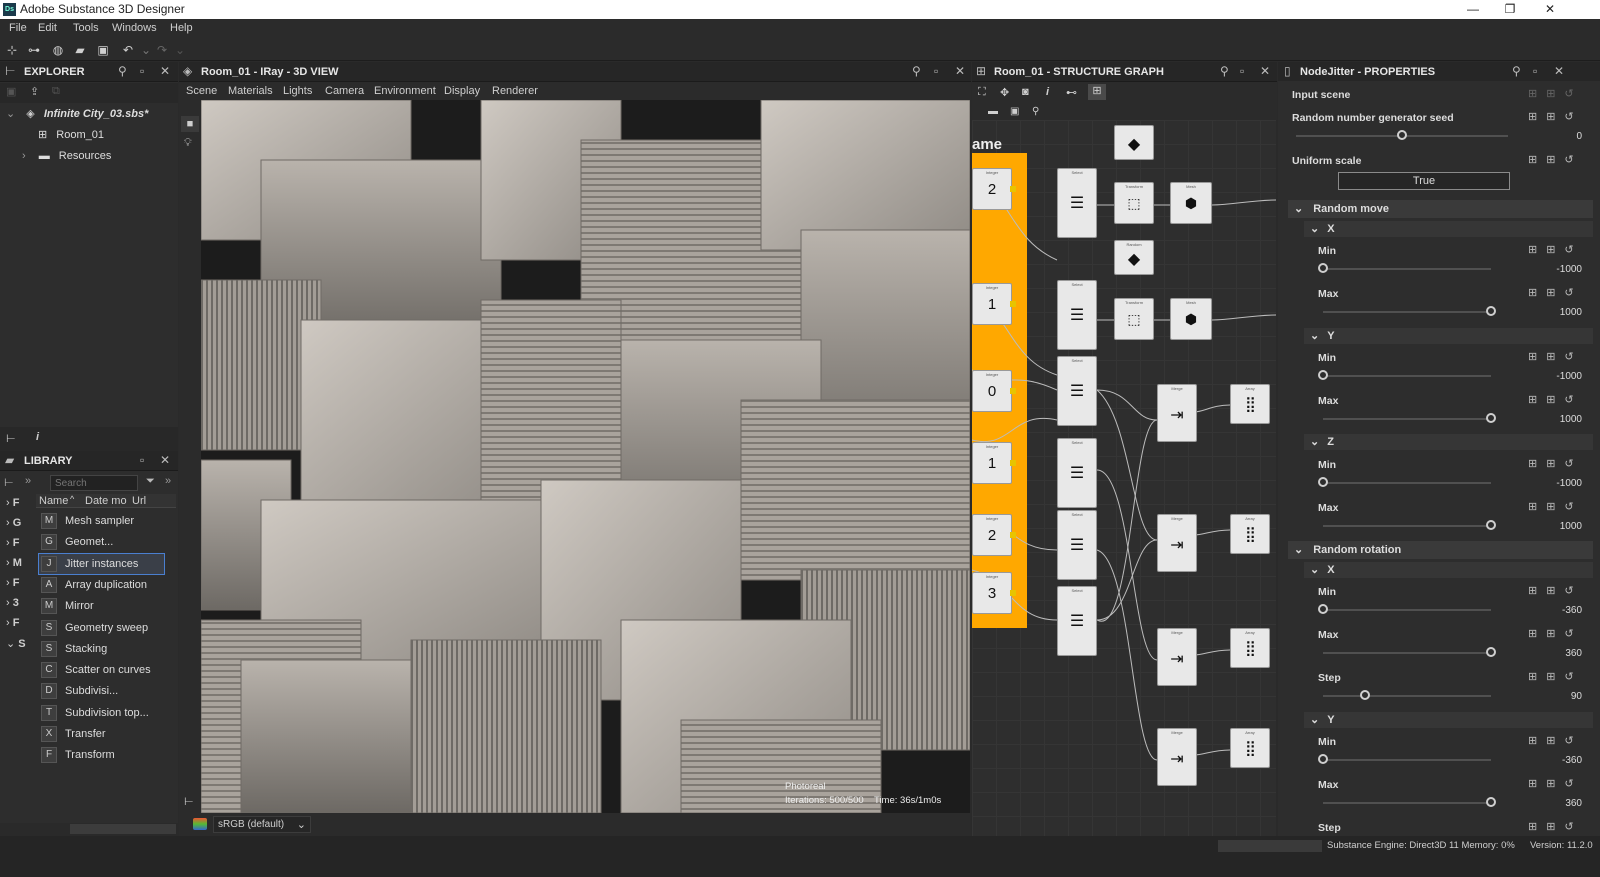 This screenshot has width=1600, height=877. I want to click on diamond-node: ◆, so click(1134, 142).